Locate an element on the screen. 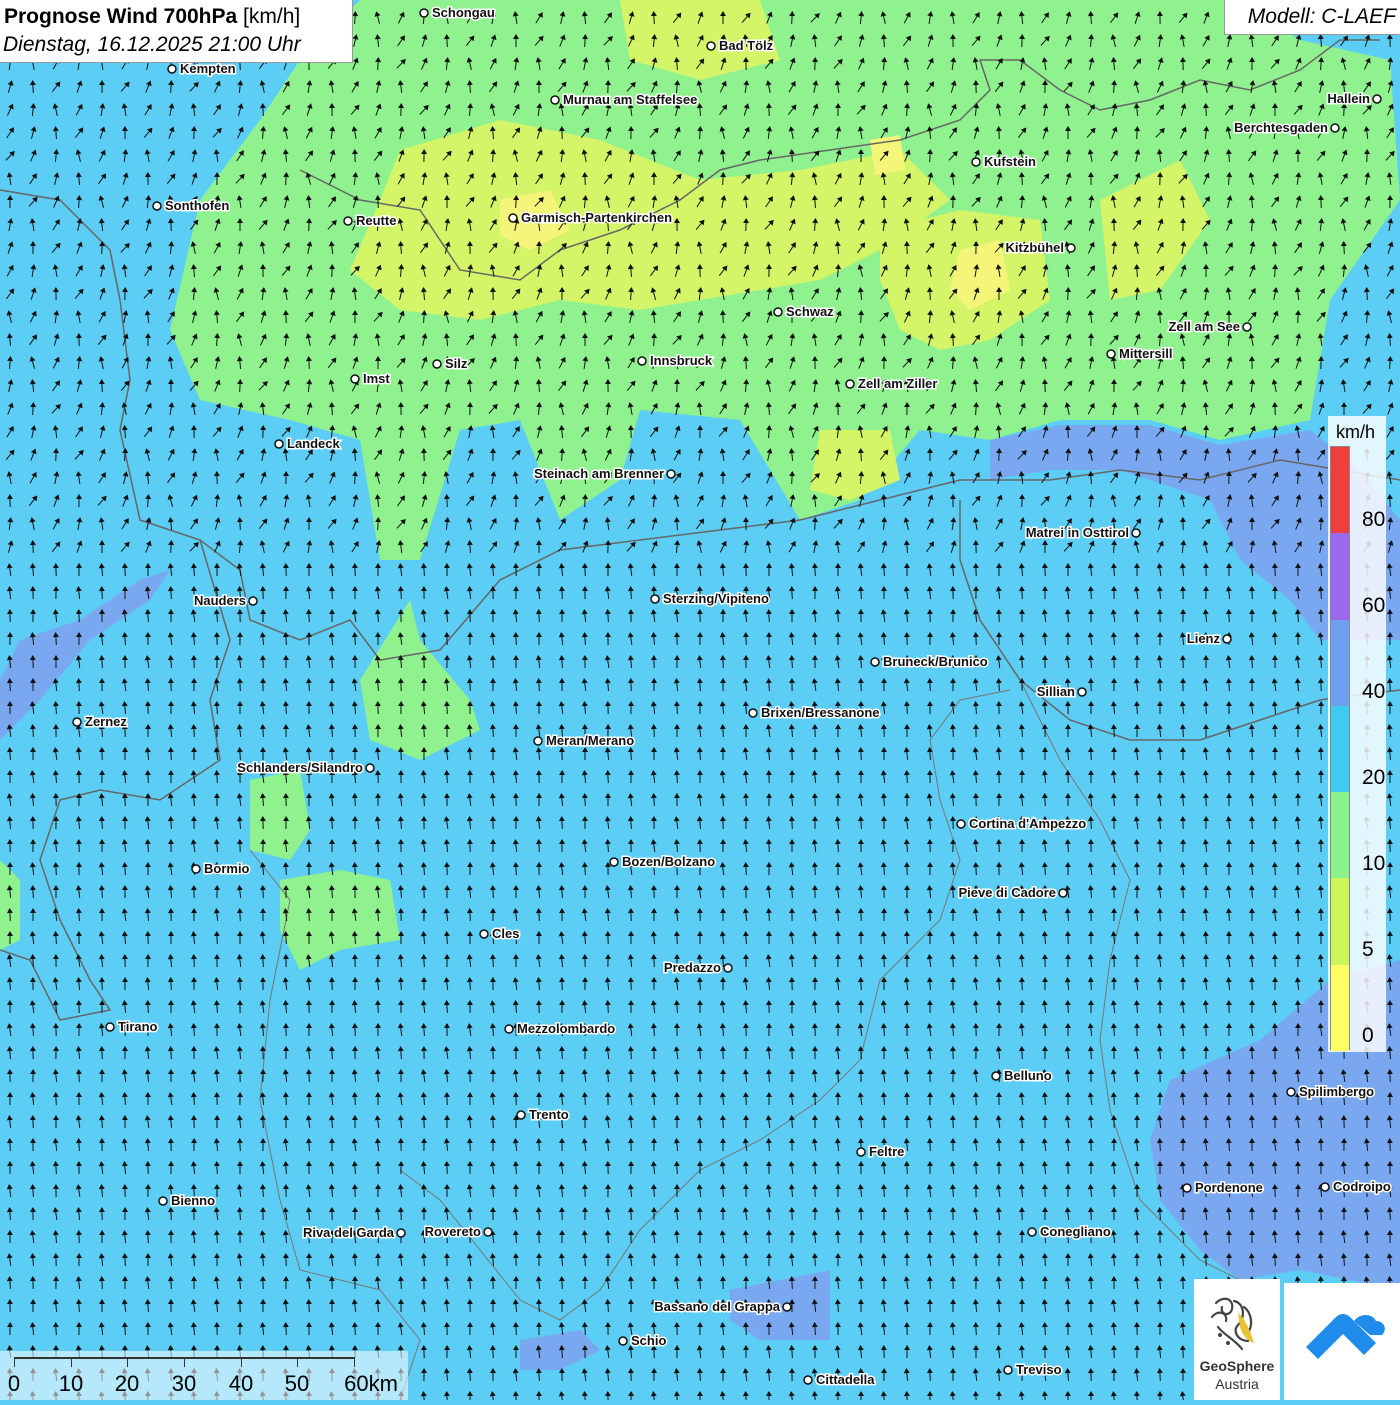 The height and width of the screenshot is (1405, 1400). city-marker: Bruneck/Brunico is located at coordinates (929, 661).